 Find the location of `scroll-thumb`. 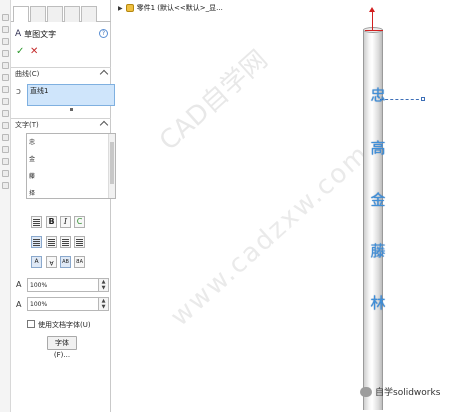

scroll-thumb is located at coordinates (112, 163).